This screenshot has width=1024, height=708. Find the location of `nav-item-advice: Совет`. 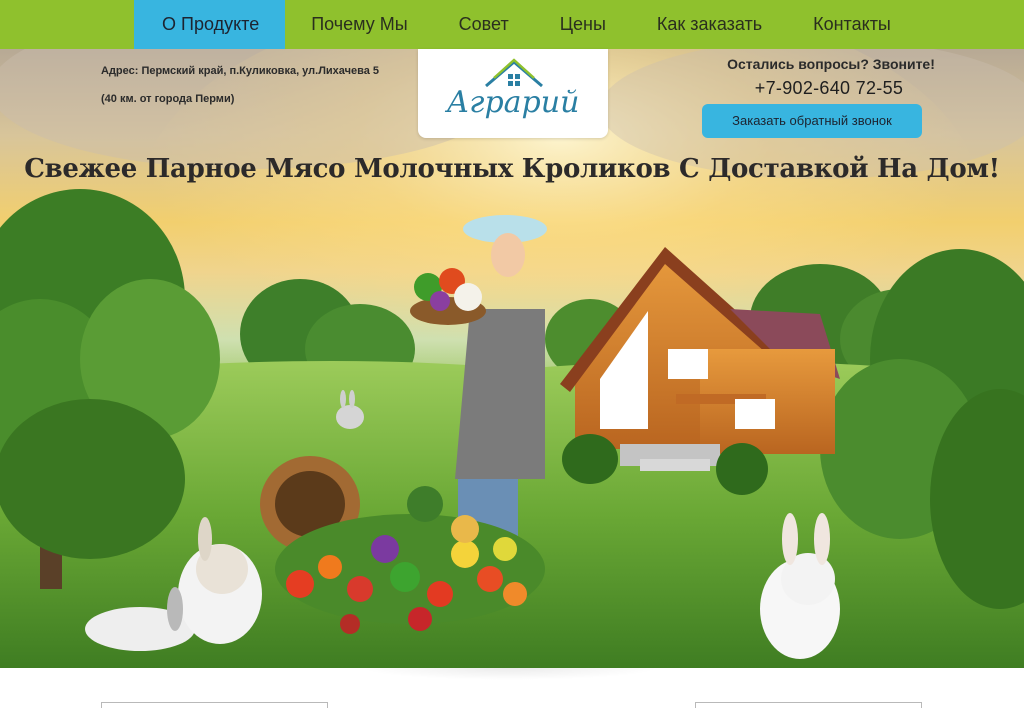

nav-item-advice: Совет is located at coordinates (483, 24).